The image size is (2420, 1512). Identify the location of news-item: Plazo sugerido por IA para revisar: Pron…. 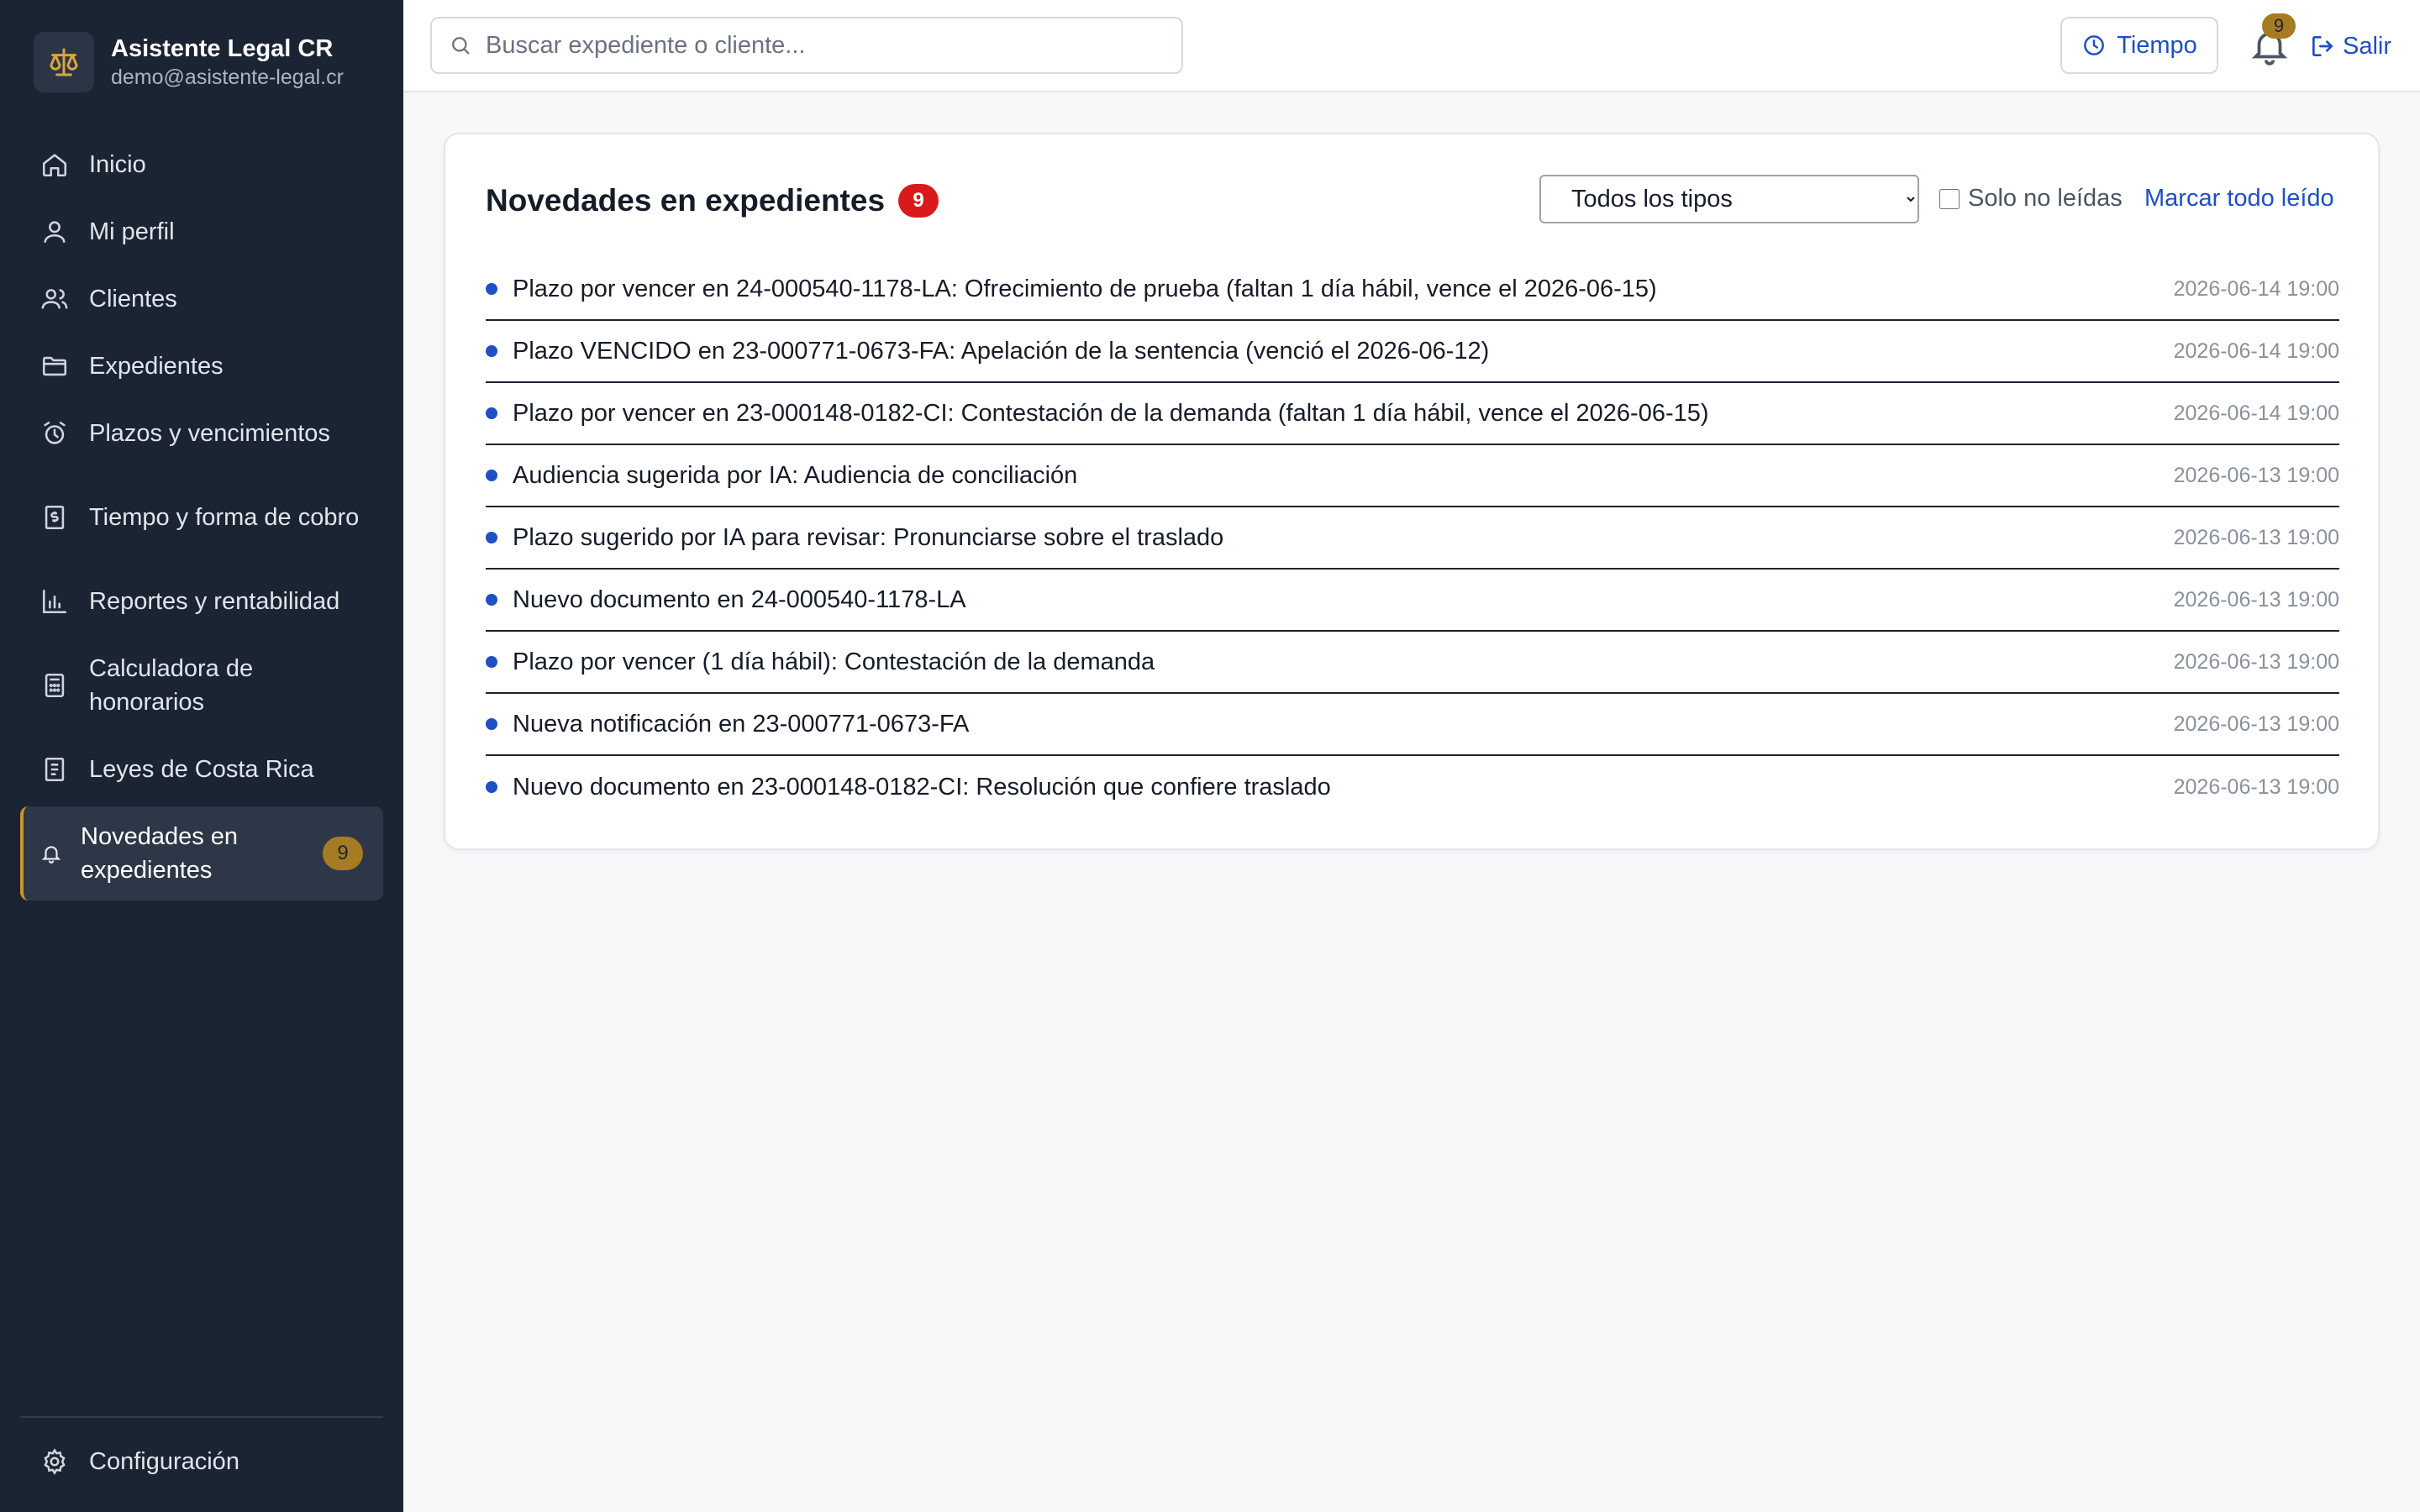
(1412, 538).